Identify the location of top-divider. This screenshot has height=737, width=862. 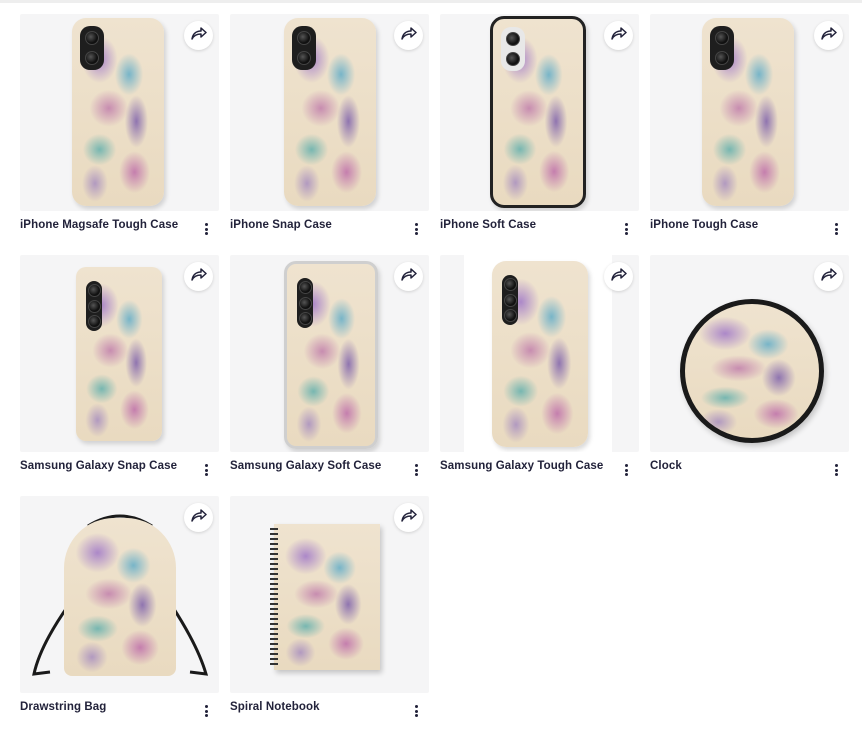
(431, 1).